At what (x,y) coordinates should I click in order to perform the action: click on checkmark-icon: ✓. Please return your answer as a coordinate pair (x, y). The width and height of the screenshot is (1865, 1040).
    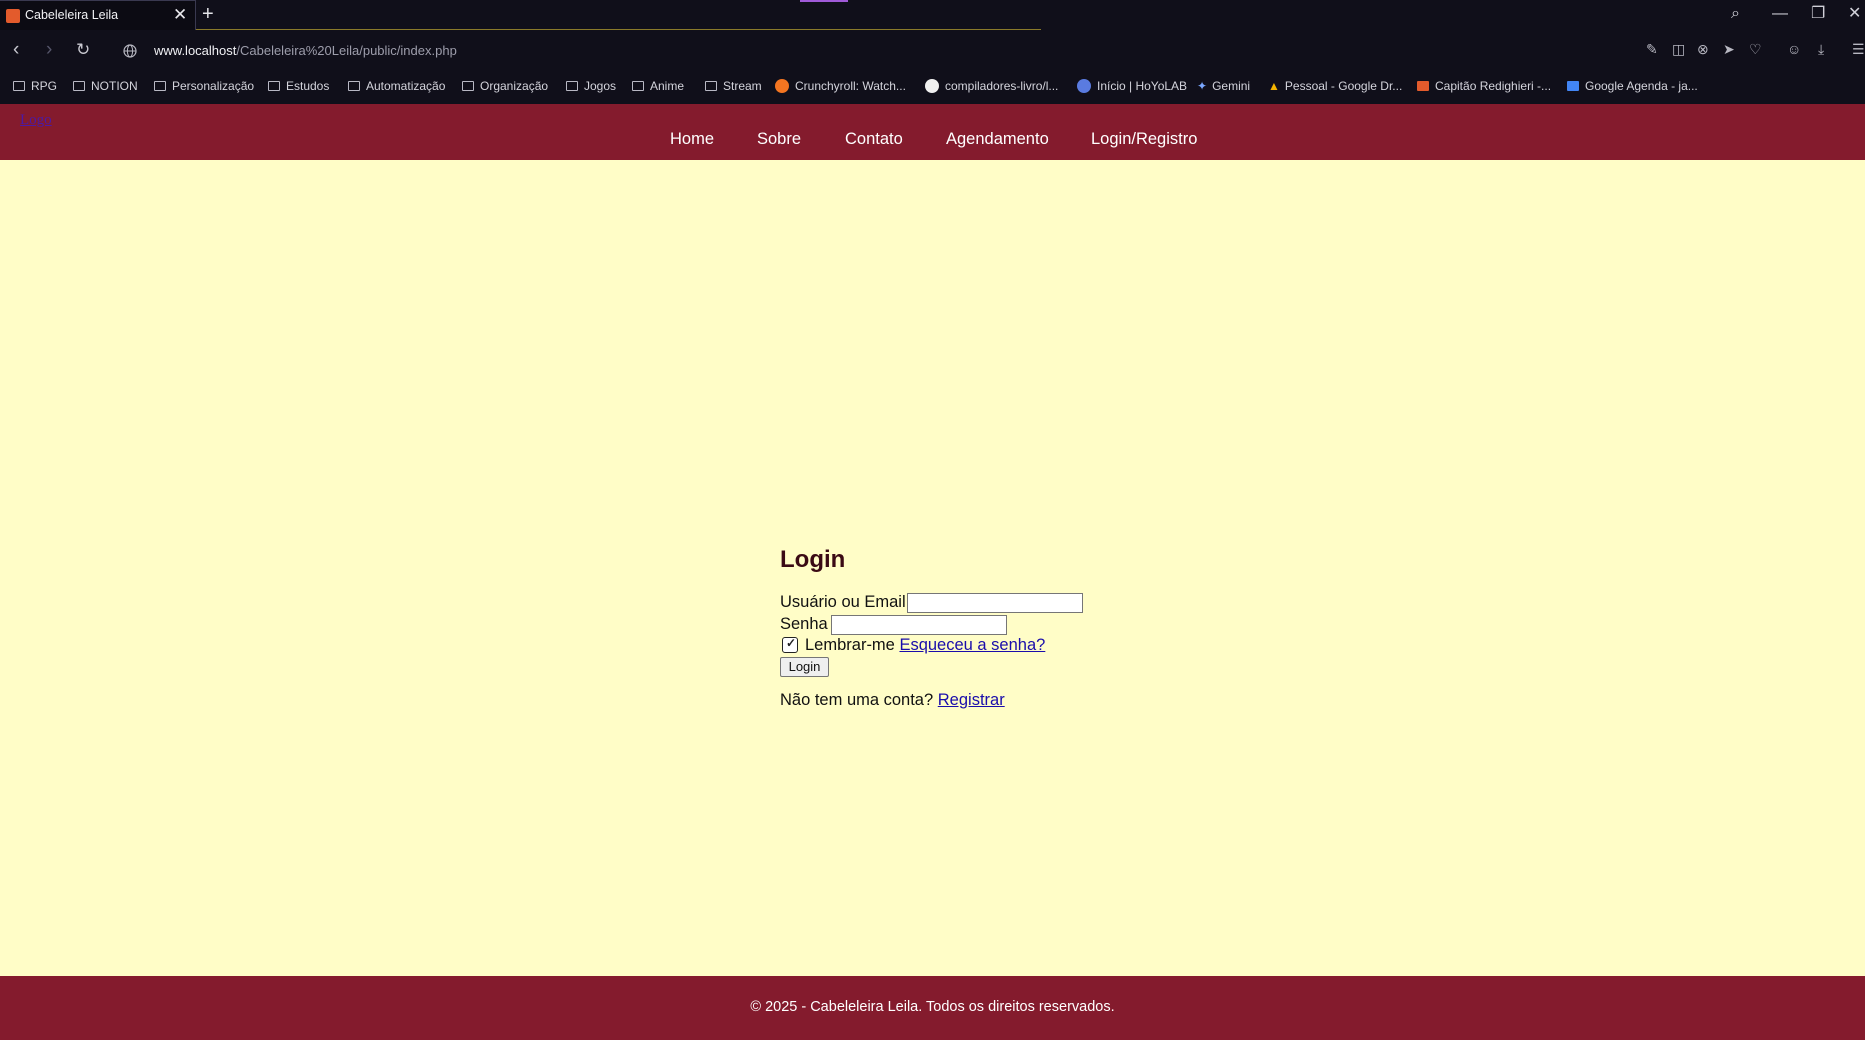
    Looking at the image, I should click on (791, 643).